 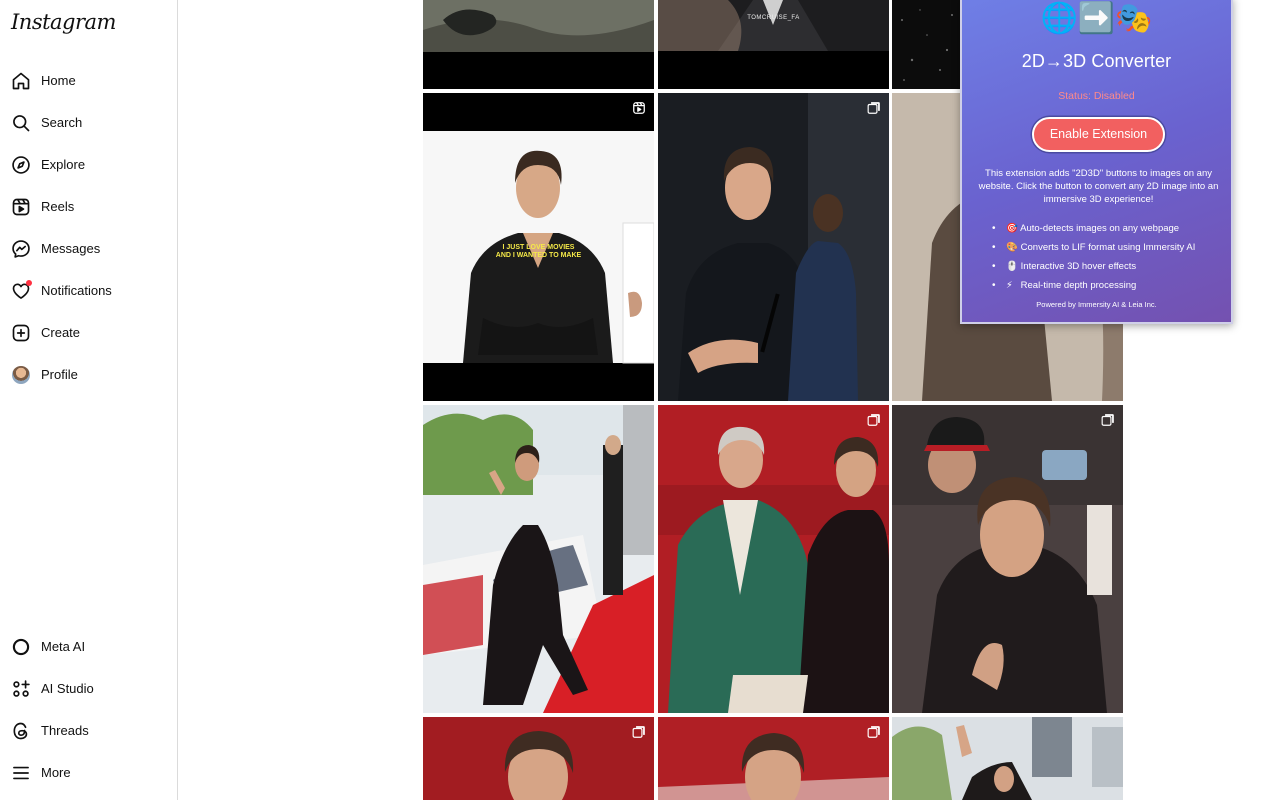 I want to click on feature-text: Interactive 3D hover effects, so click(x=1078, y=266).